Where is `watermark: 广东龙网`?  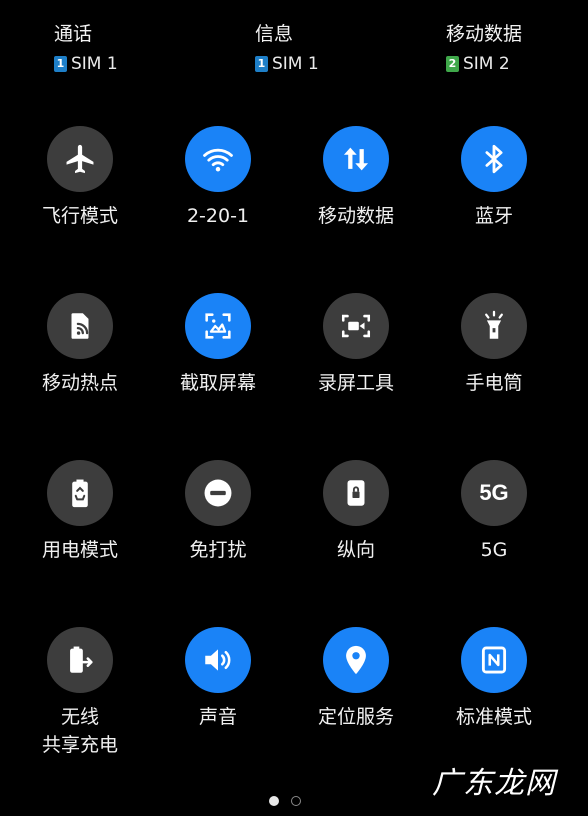 watermark: 广东龙网 is located at coordinates (494, 783).